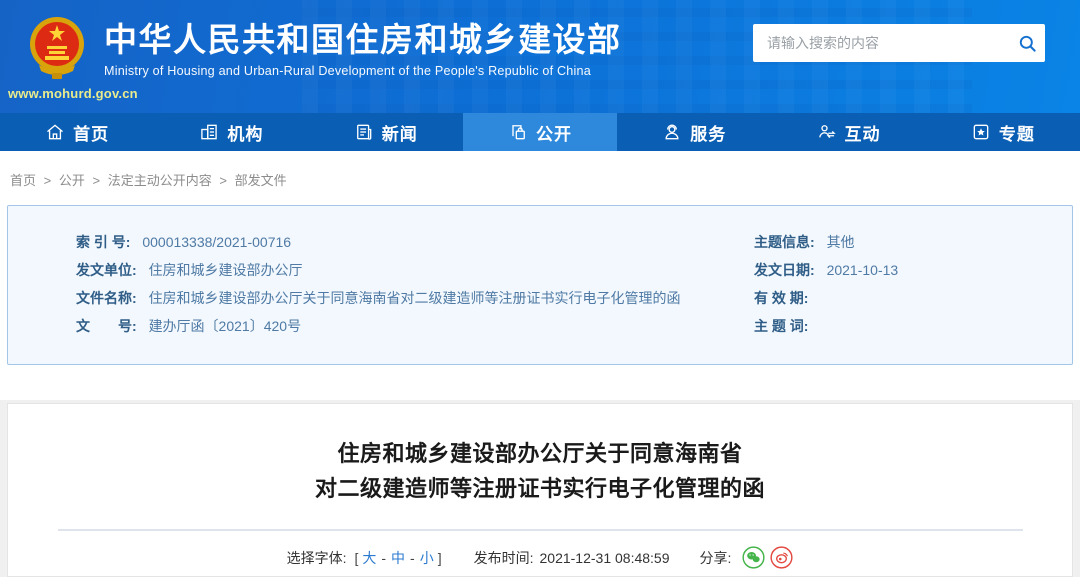 The height and width of the screenshot is (577, 1080). What do you see at coordinates (827, 132) in the screenshot?
I see `interaction-icon` at bounding box center [827, 132].